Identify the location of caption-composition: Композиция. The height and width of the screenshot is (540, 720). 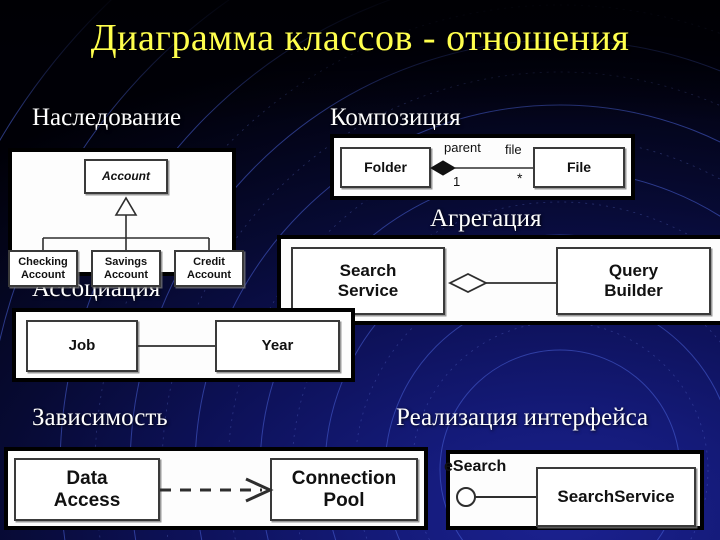
(395, 117).